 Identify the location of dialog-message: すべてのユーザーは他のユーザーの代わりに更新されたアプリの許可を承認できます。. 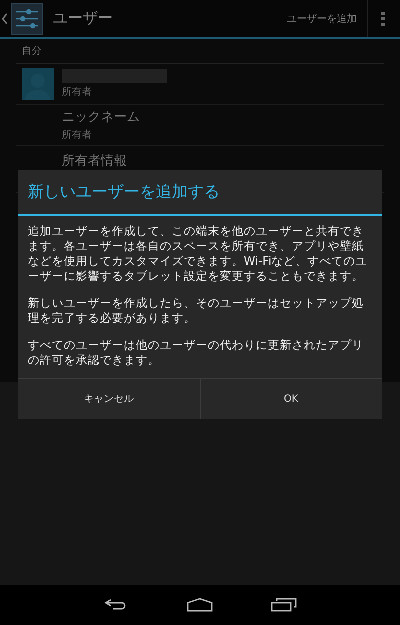
(196, 353).